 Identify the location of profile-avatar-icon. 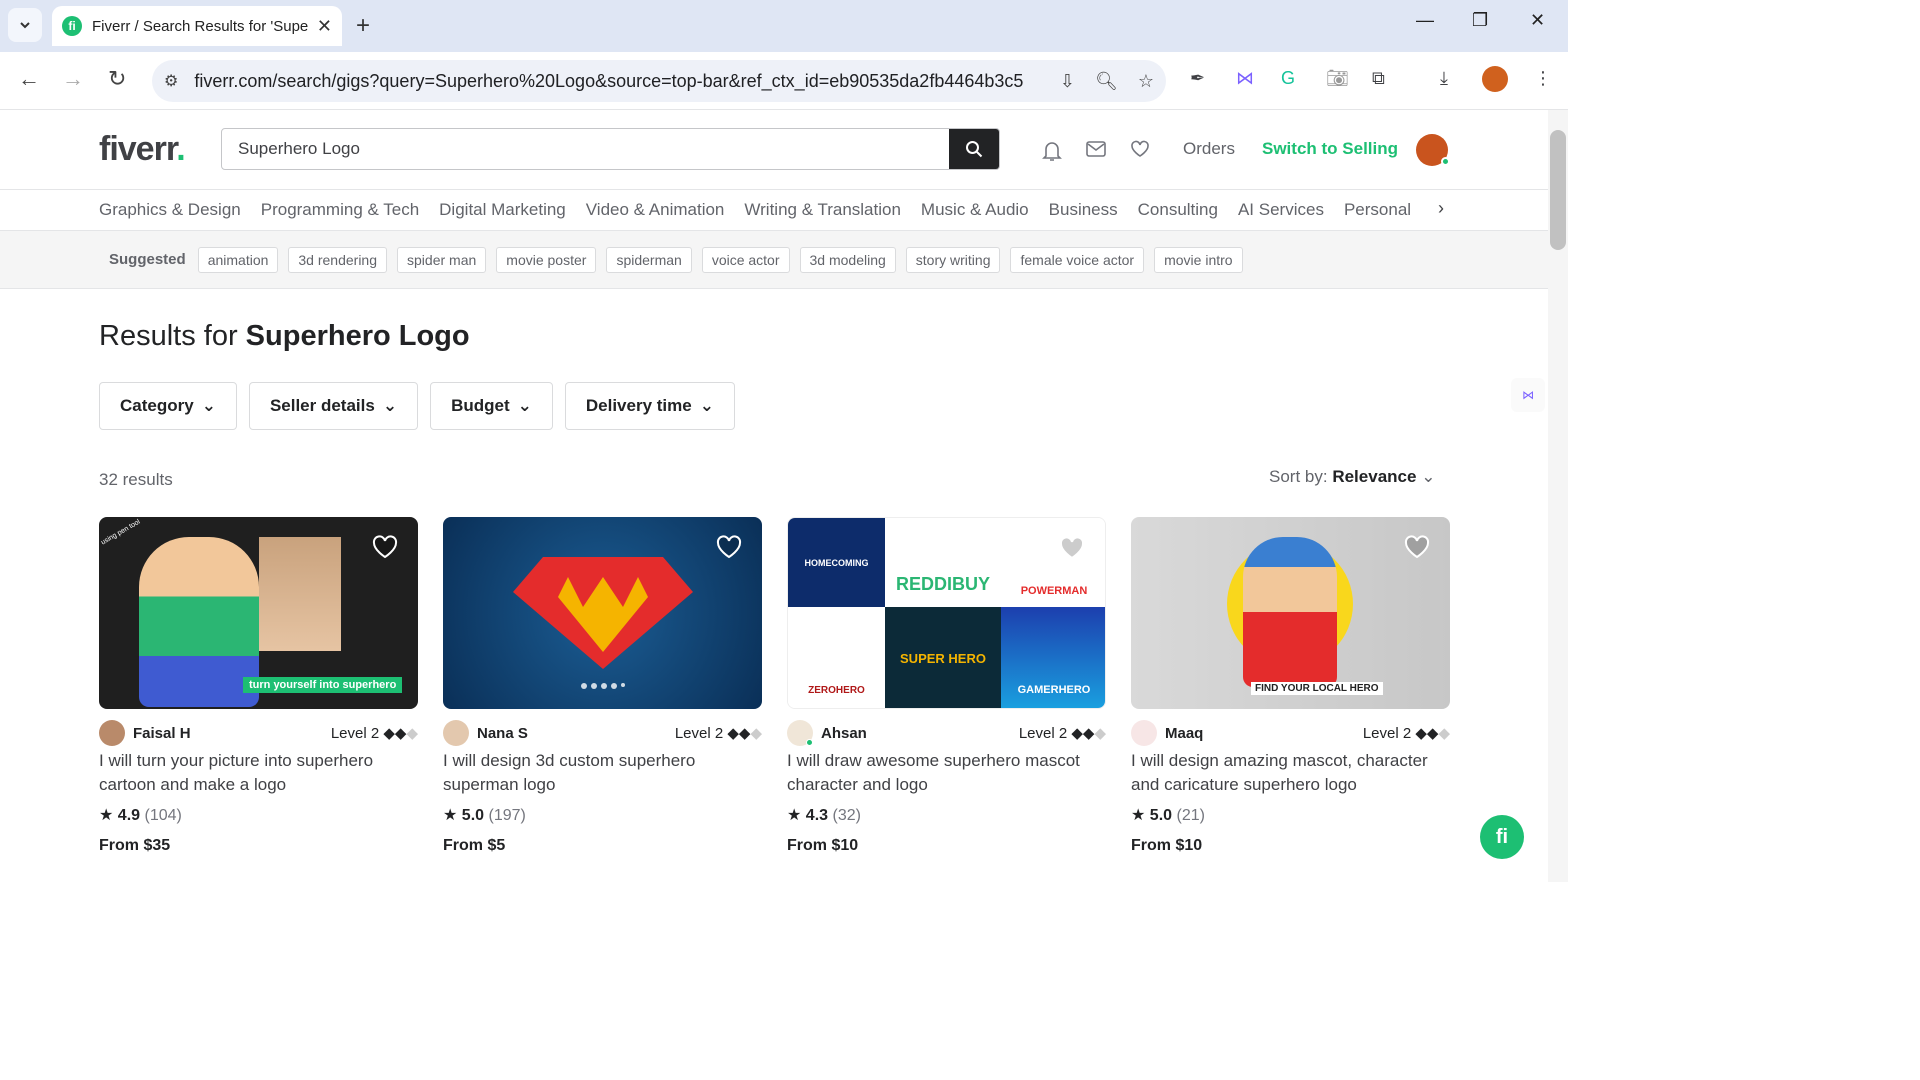
(1495, 79).